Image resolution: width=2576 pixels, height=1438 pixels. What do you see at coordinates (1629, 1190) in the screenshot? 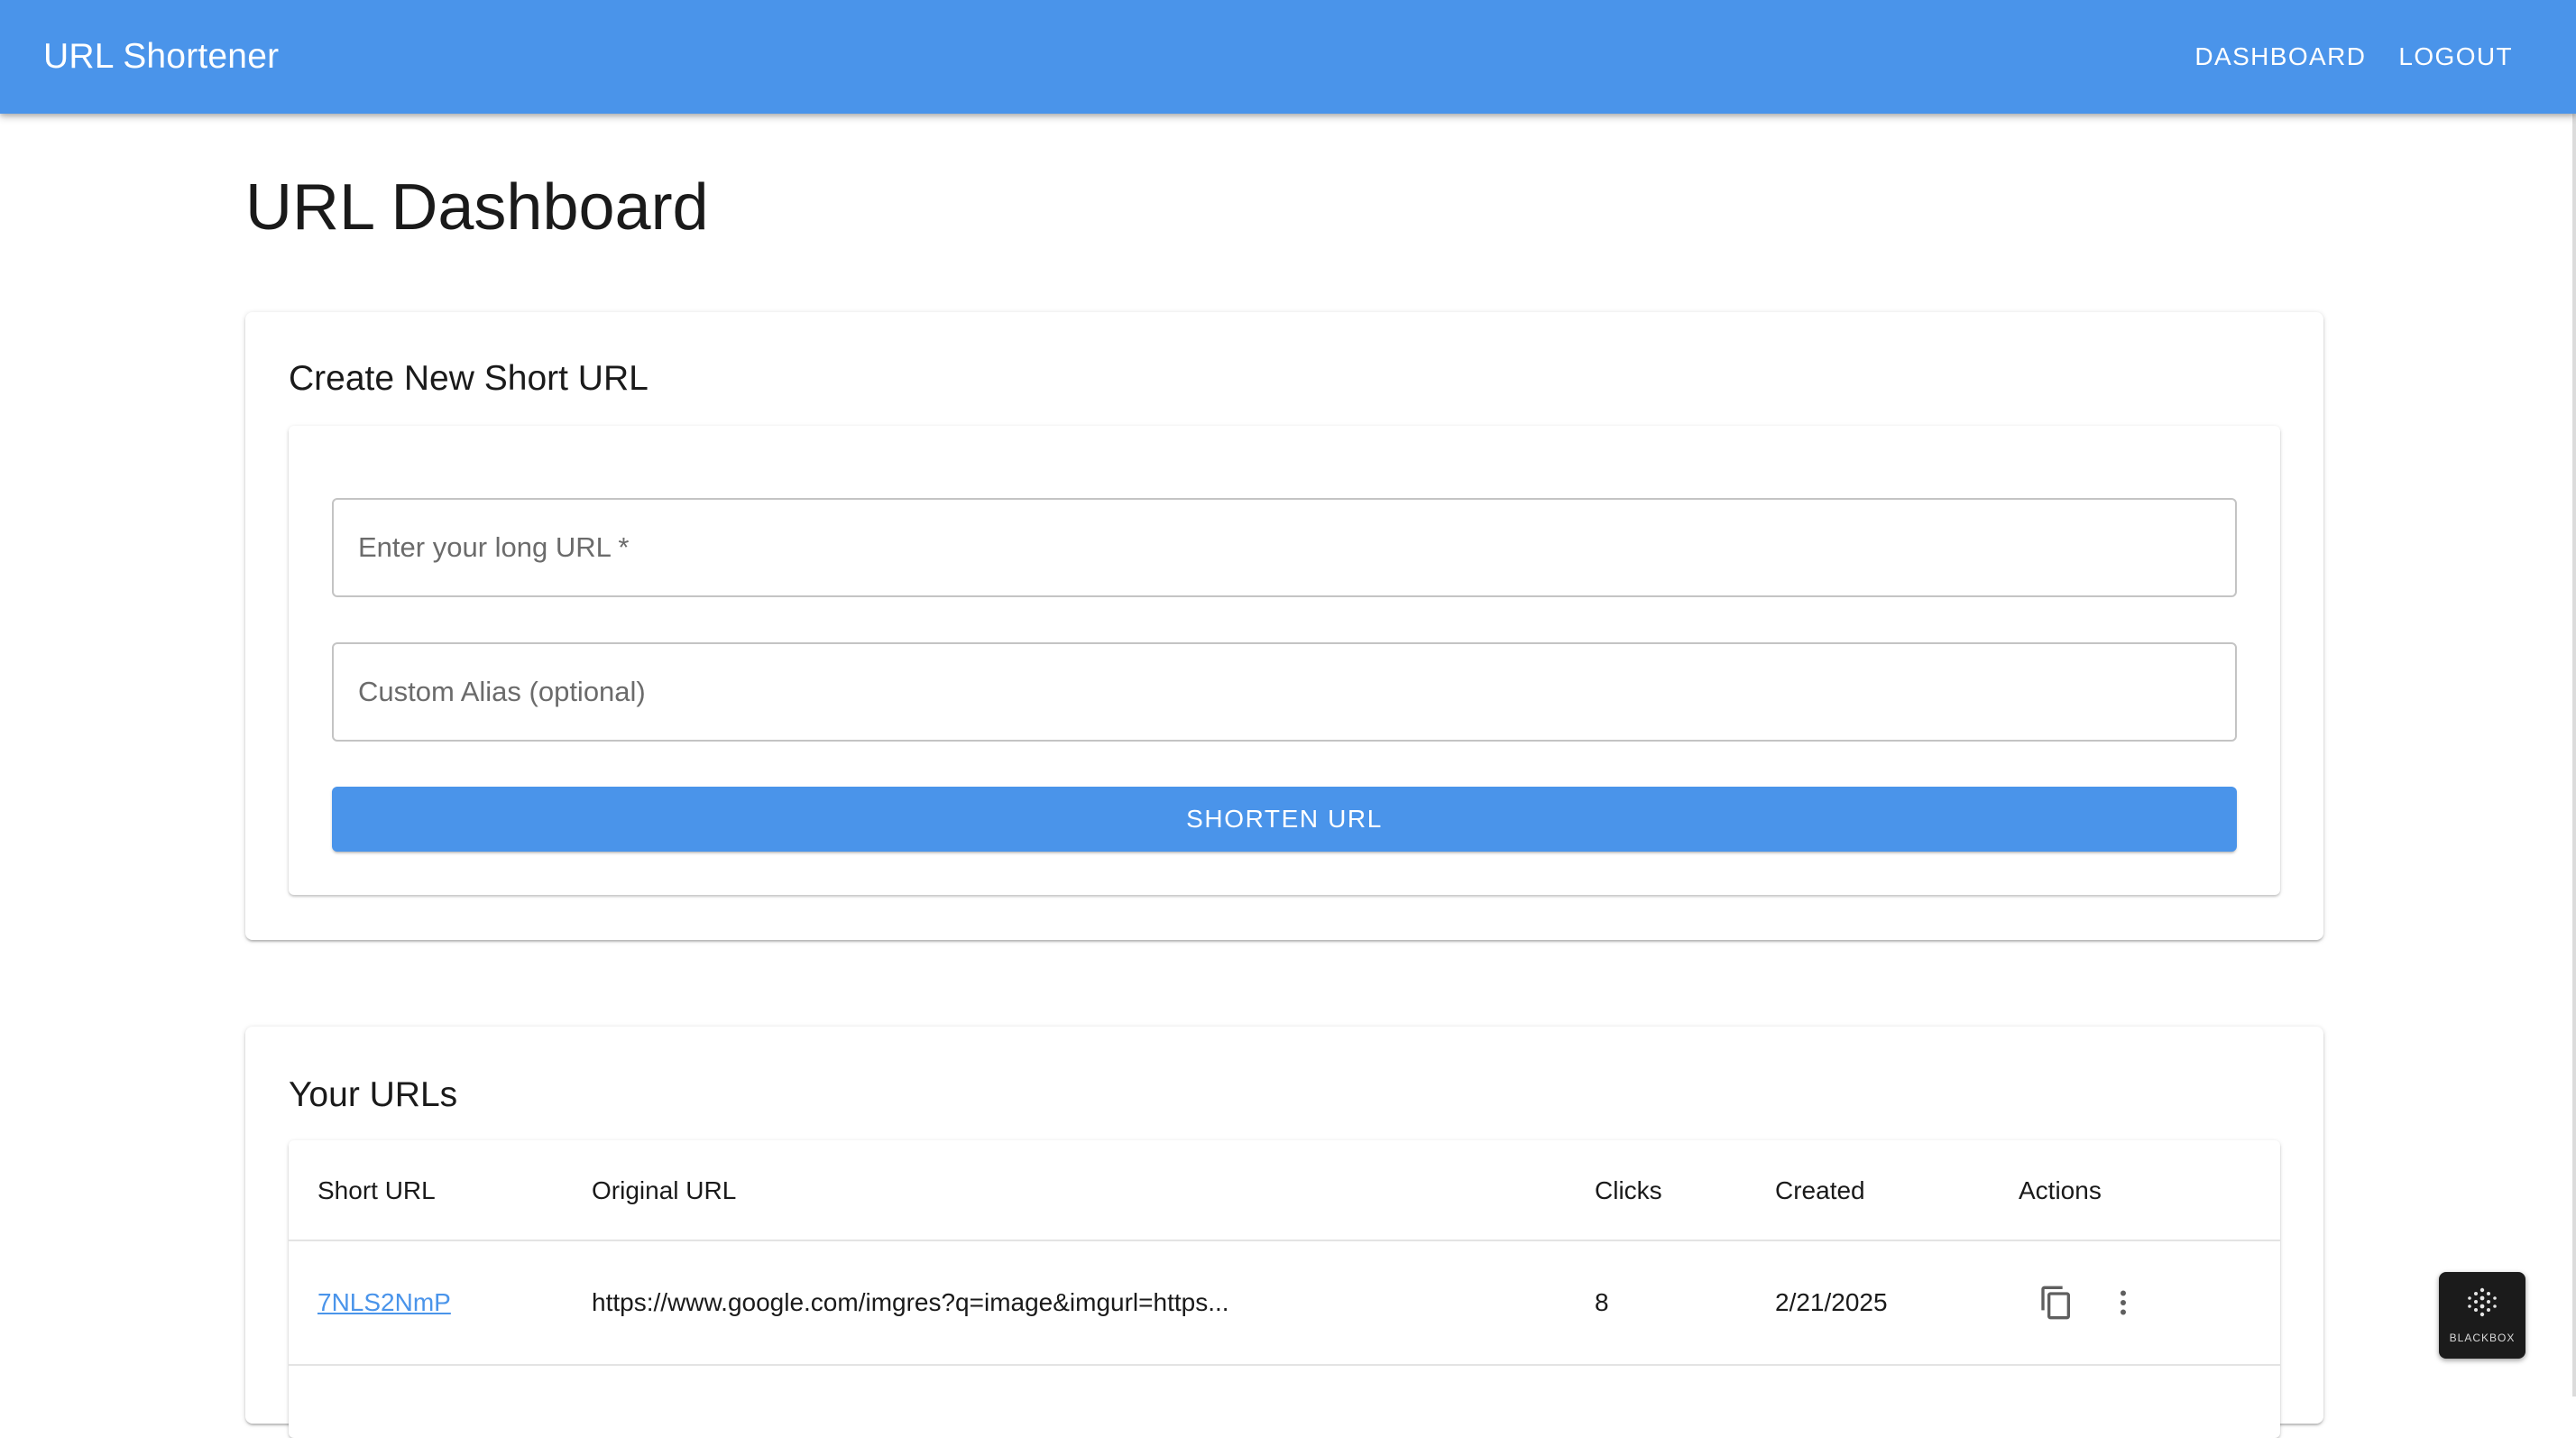
I see `column-header-clicks: Clicks` at bounding box center [1629, 1190].